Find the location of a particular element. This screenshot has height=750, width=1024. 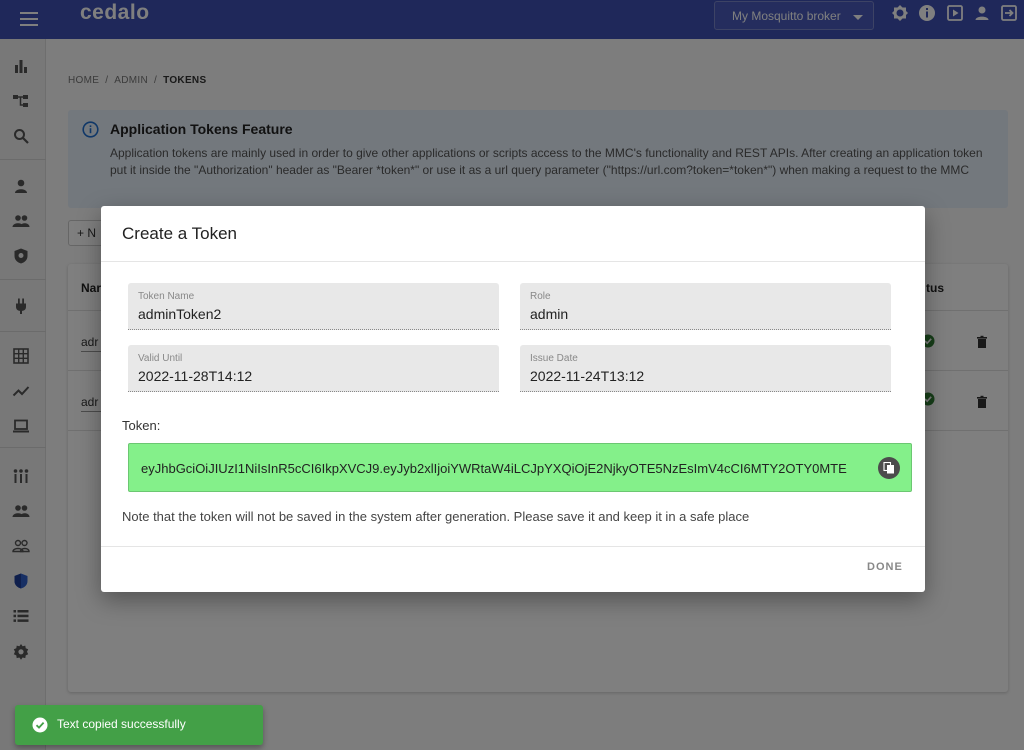

field-value: 2022-11-24T13:12 is located at coordinates (587, 376).